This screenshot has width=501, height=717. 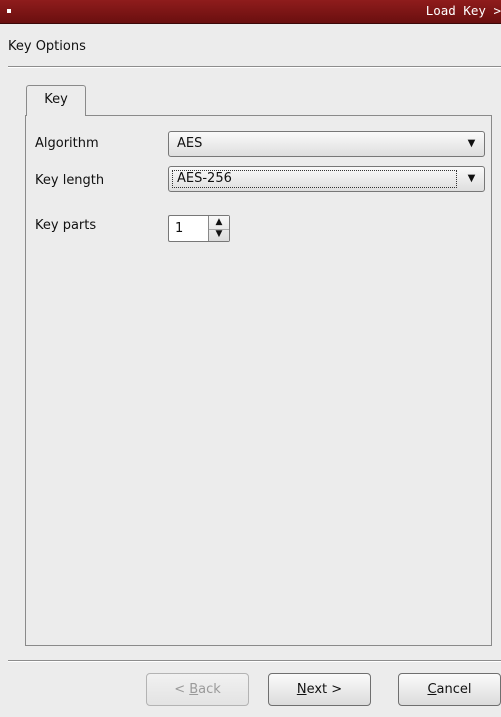 What do you see at coordinates (47, 46) in the screenshot?
I see `page-heading: Key Options` at bounding box center [47, 46].